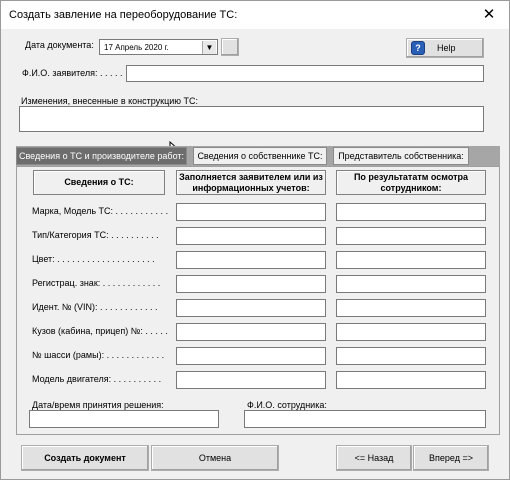  I want to click on color-applicant-input, so click(251, 260).